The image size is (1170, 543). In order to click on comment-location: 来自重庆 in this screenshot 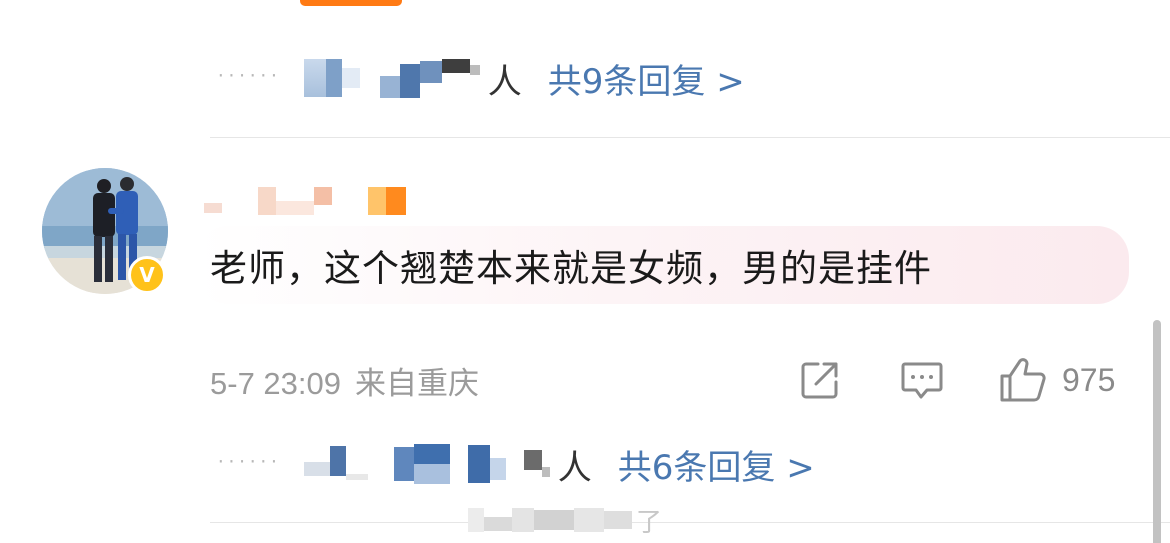, I will do `click(417, 384)`.